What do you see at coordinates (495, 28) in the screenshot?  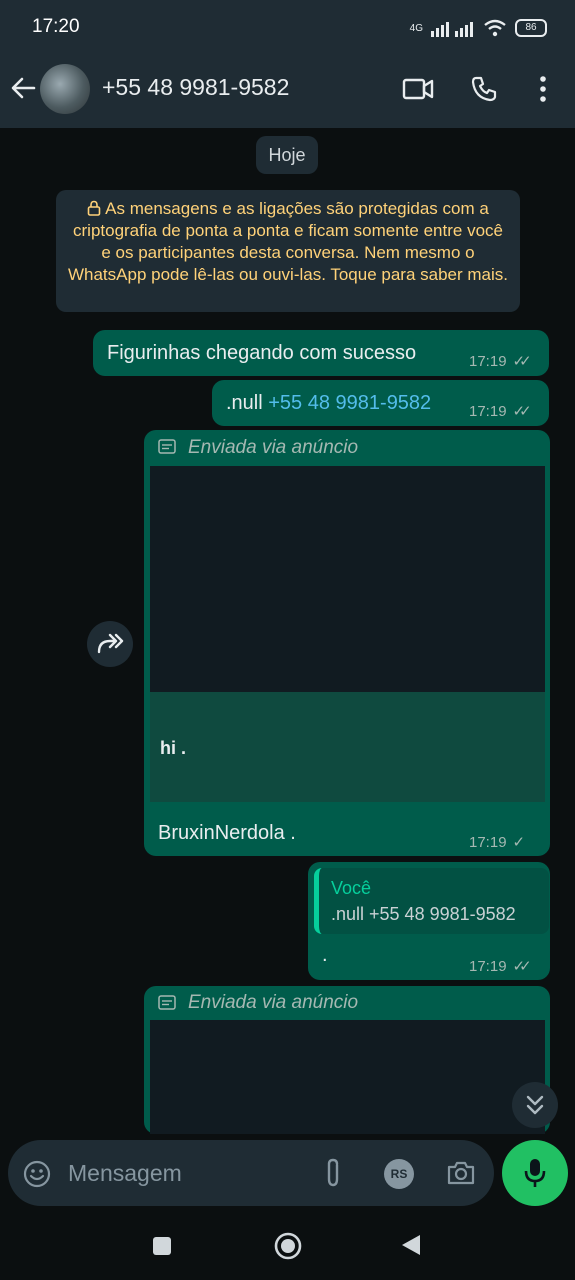 I see `wifi-icon` at bounding box center [495, 28].